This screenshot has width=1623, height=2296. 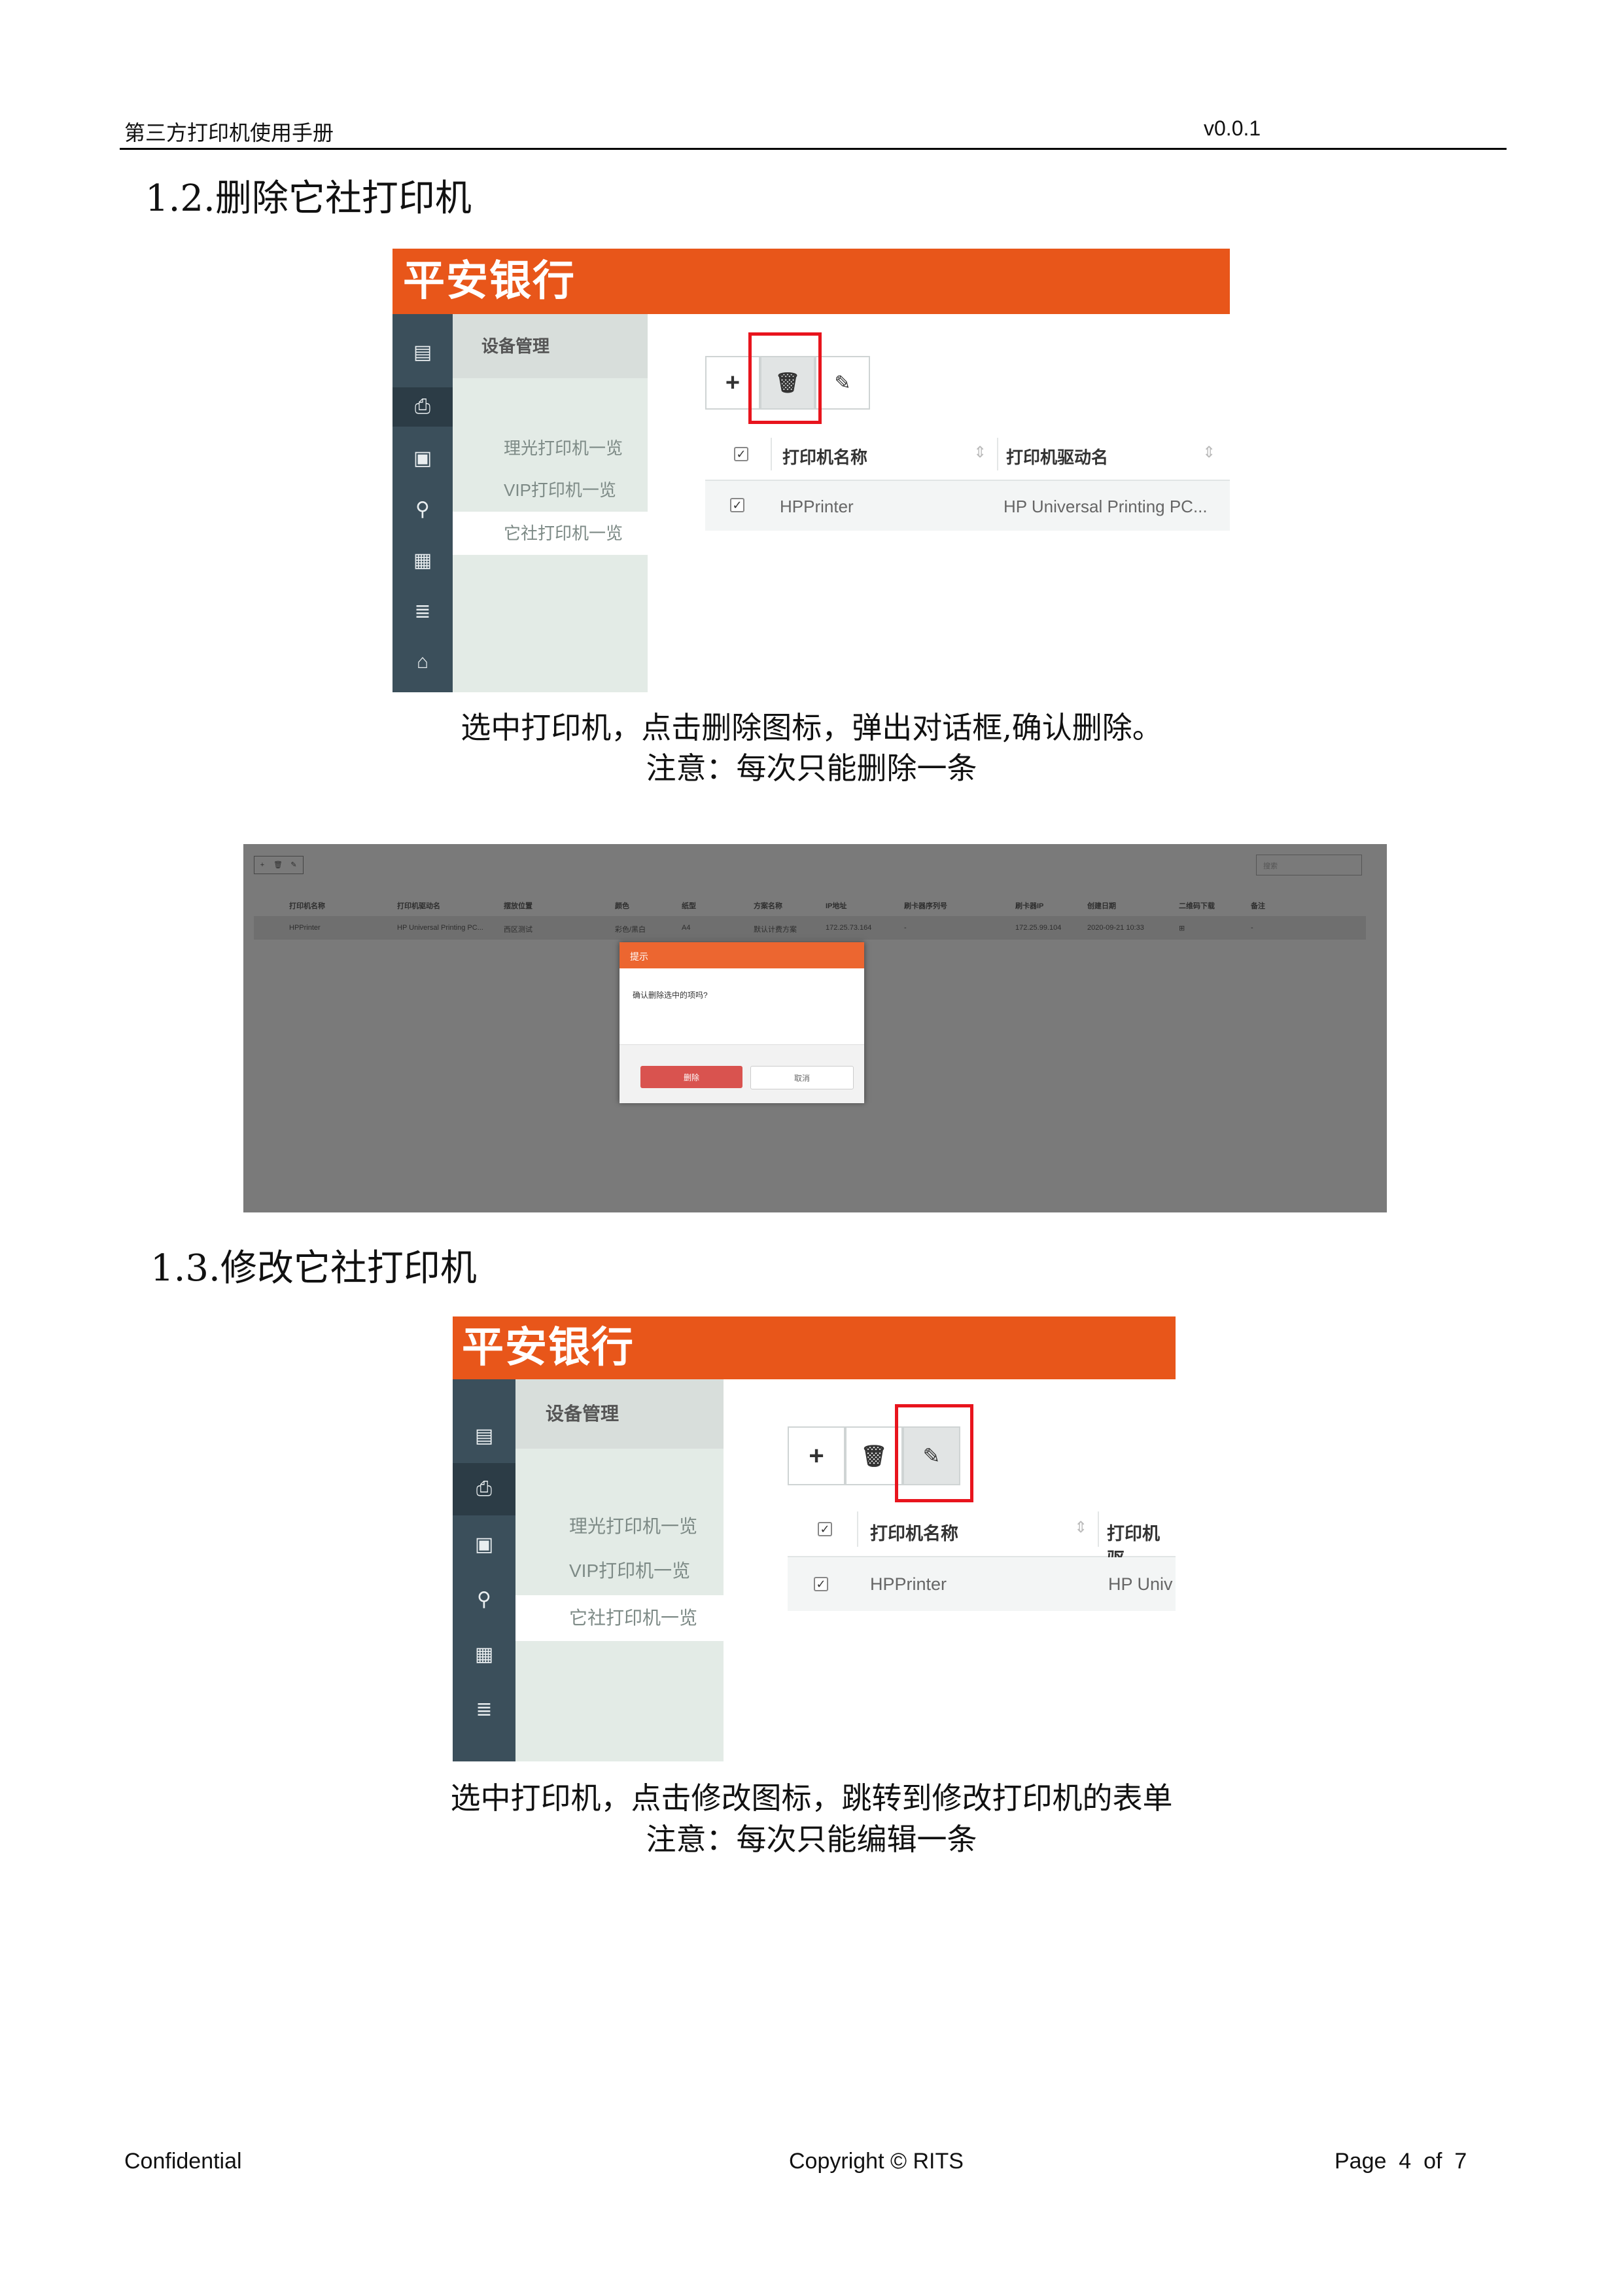 I want to click on caption-delete-2: 注意：每次只能删除一条, so click(x=812, y=768).